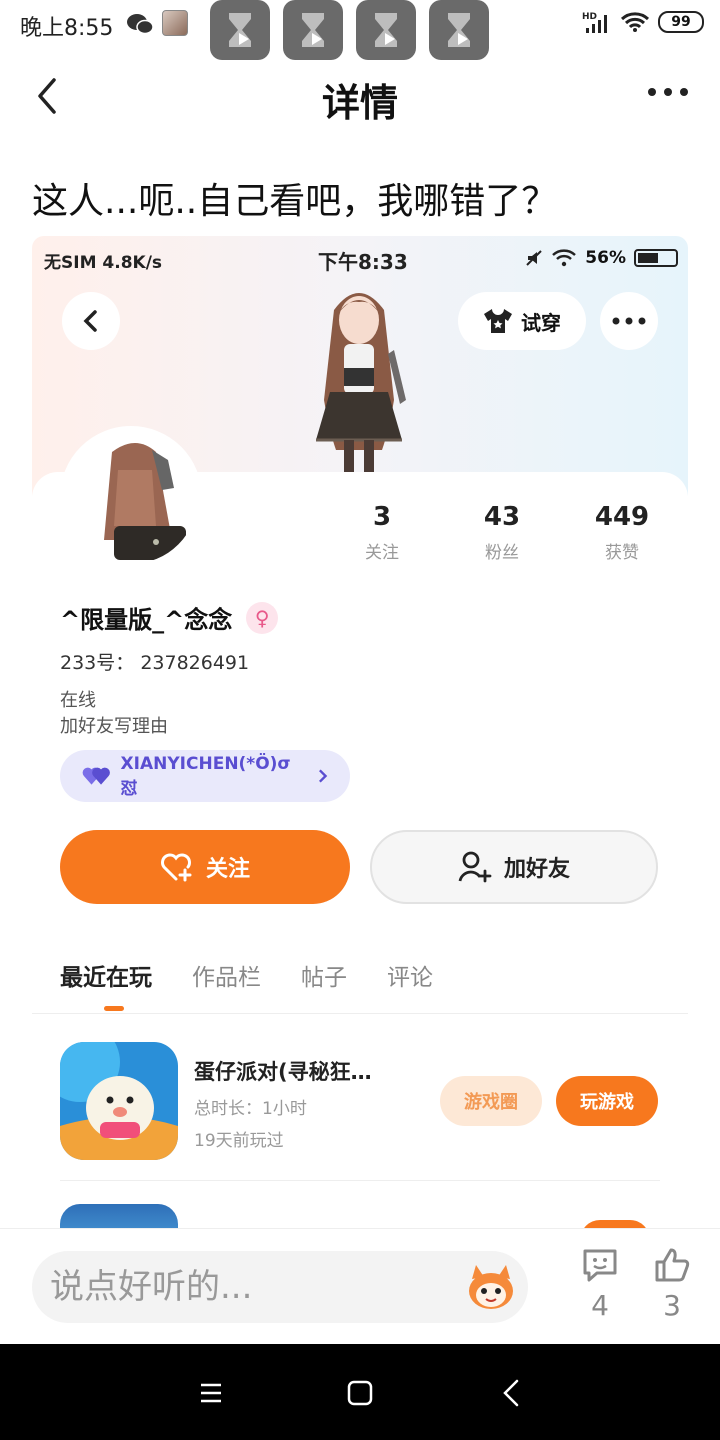 This screenshot has width=720, height=1440. I want to click on tab-comments: 评论, so click(410, 975).